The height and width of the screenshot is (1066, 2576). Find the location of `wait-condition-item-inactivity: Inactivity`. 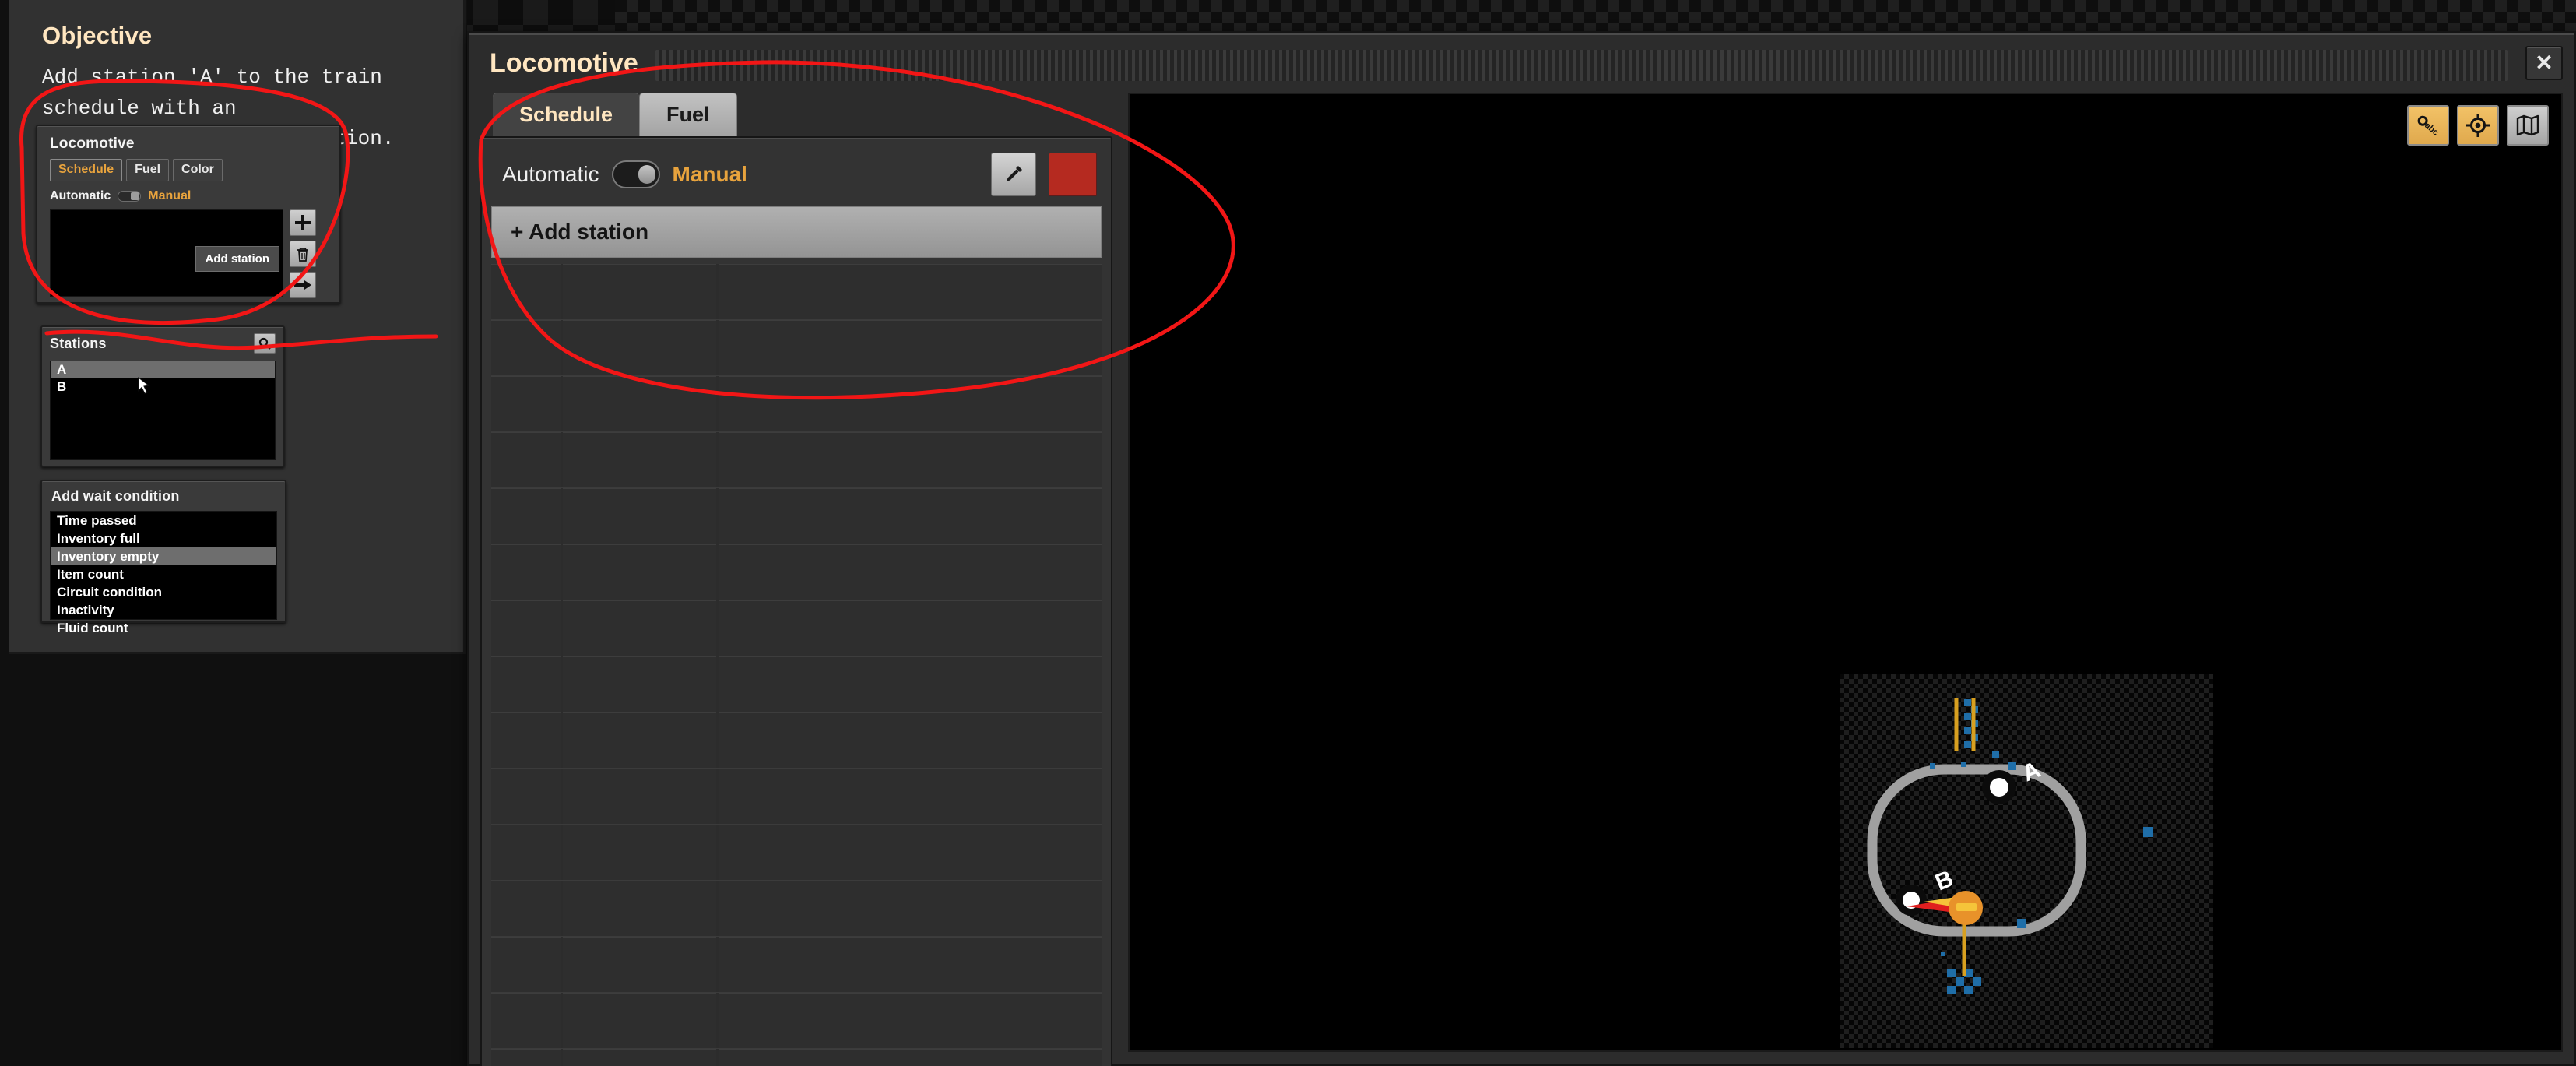

wait-condition-item-inactivity: Inactivity is located at coordinates (164, 610).